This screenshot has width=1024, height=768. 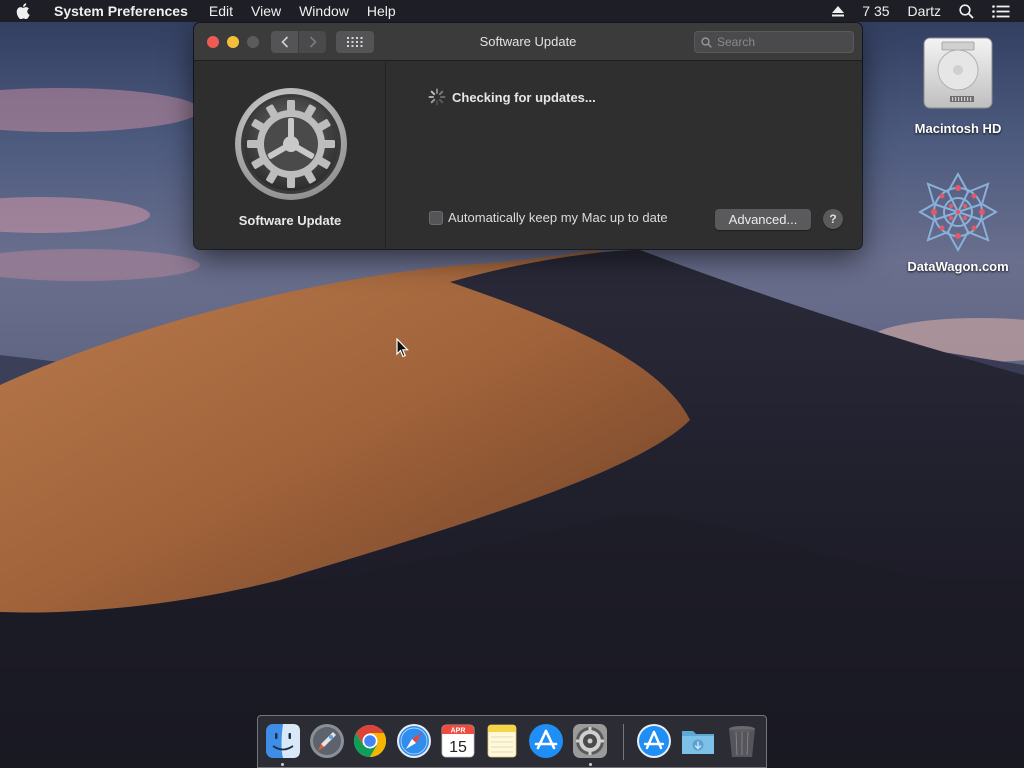 I want to click on desktop-icon-datawagon: DataWagon.com, so click(x=958, y=222).